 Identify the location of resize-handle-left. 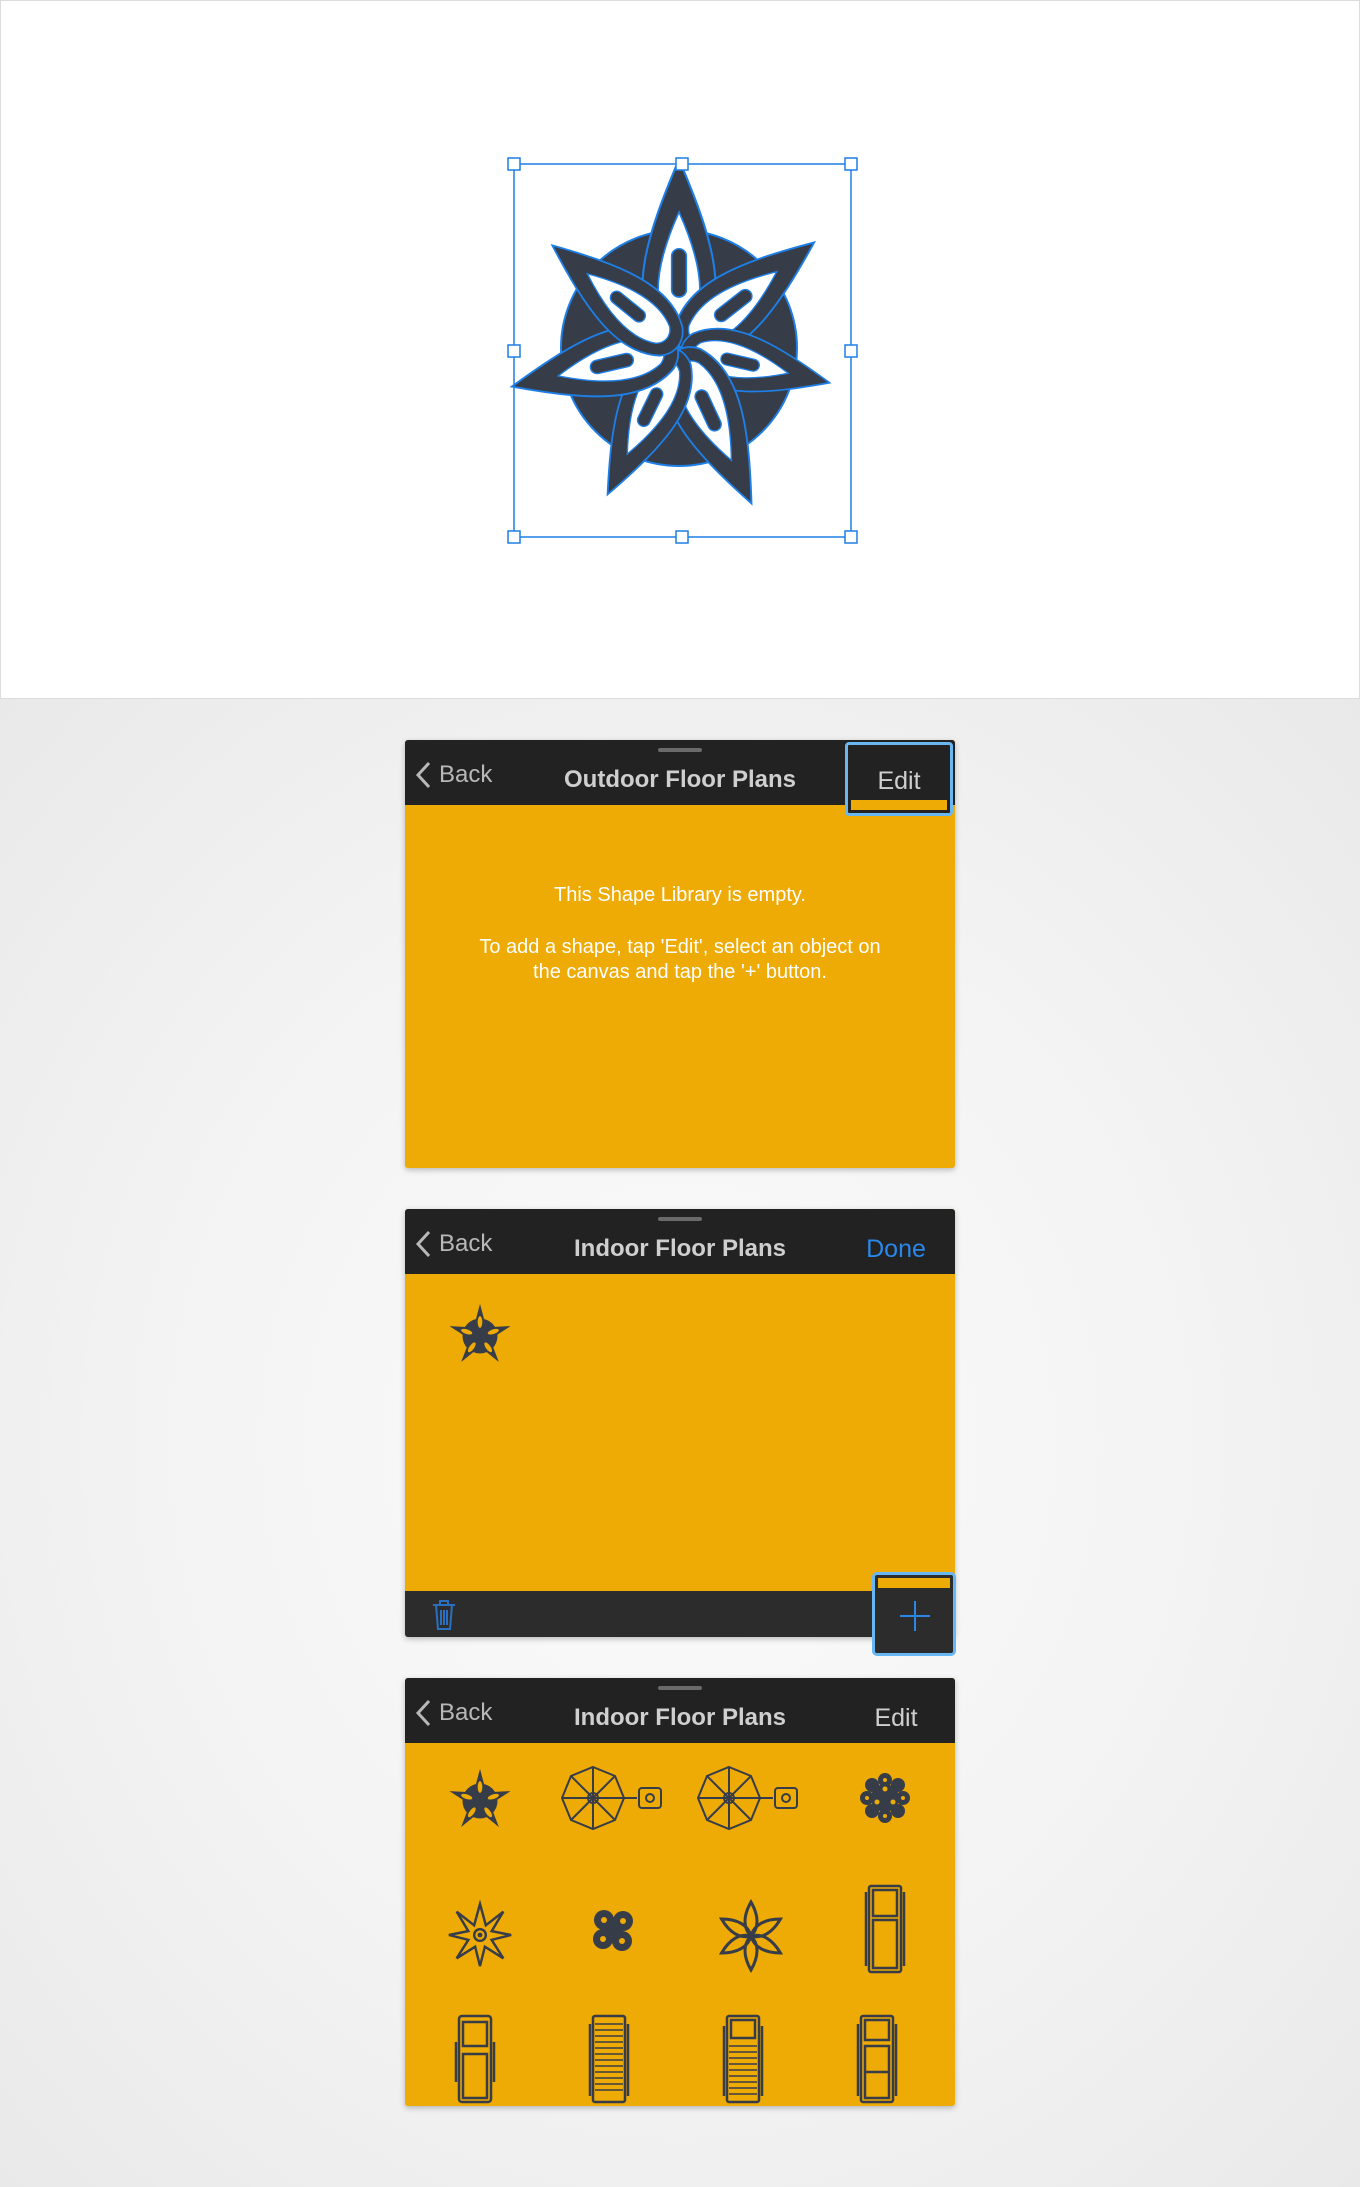
(514, 351).